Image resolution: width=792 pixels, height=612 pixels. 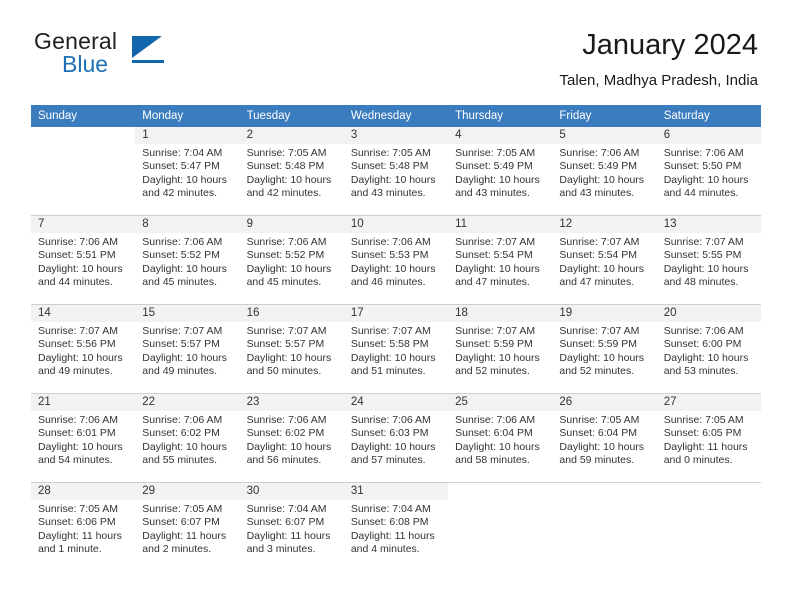 What do you see at coordinates (500, 313) in the screenshot?
I see `day-number: 18` at bounding box center [500, 313].